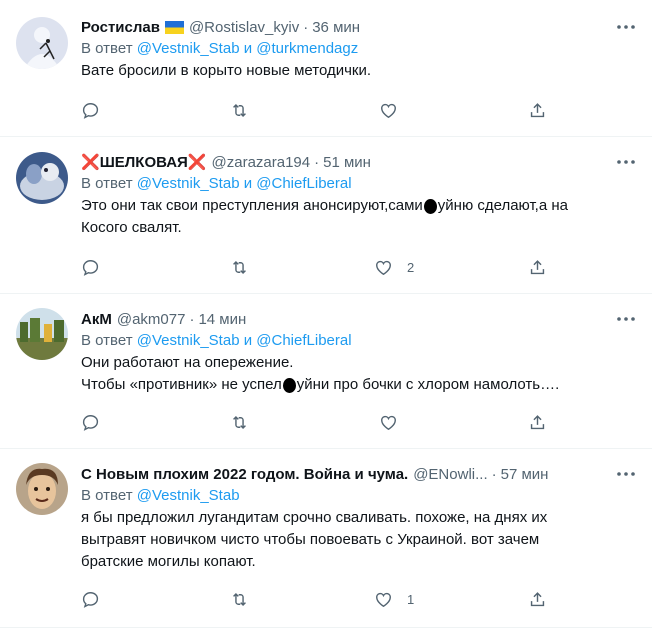 This screenshot has height=628, width=652. I want to click on timestamp: 36 мин, so click(336, 27).